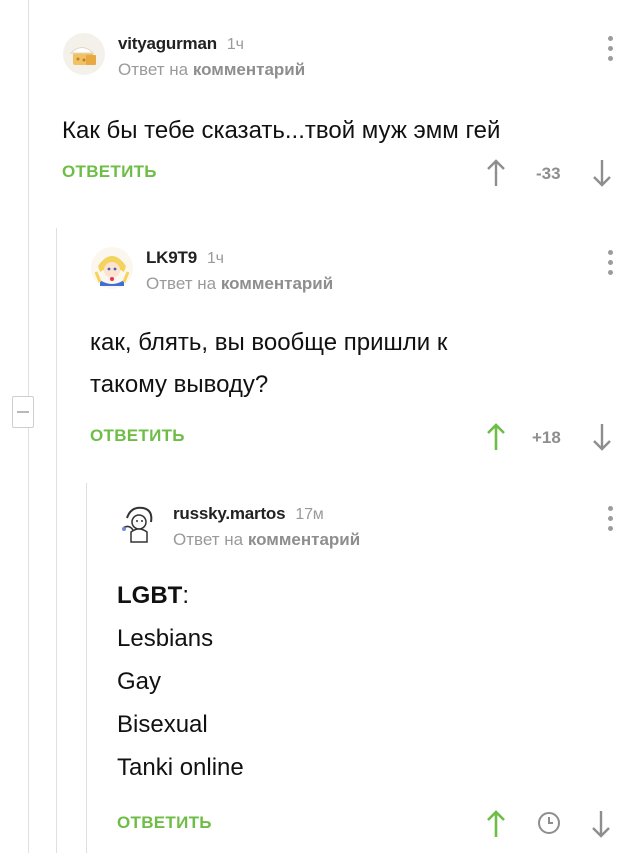 This screenshot has width=640, height=853. I want to click on list-item: Tanki online, so click(180, 767).